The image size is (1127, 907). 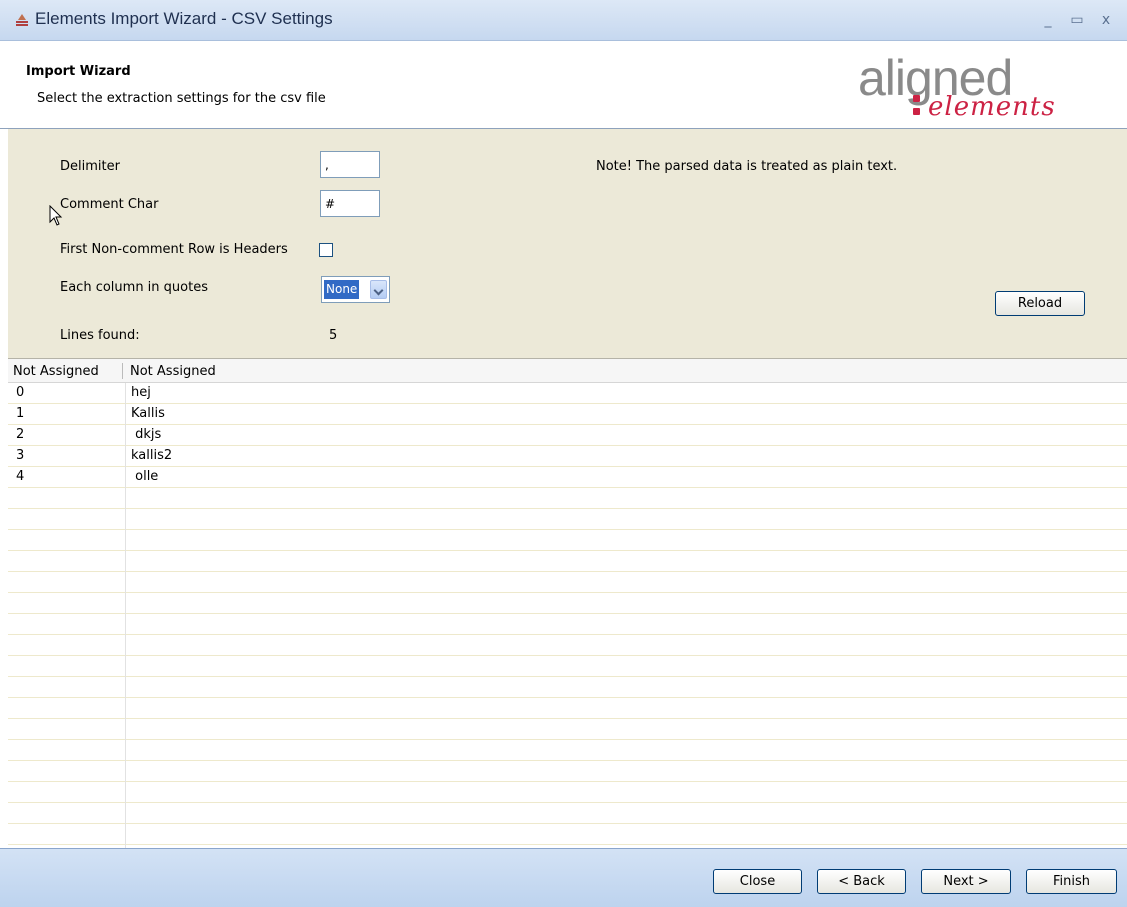 I want to click on table-cell: Kallis, so click(x=148, y=413).